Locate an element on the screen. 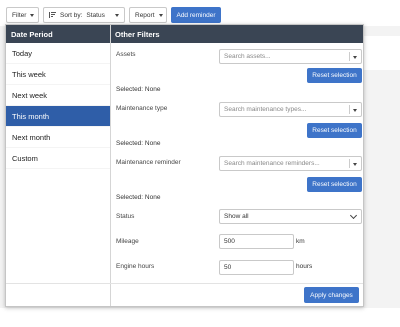 This screenshot has height=327, width=400. mileage-input: 500 is located at coordinates (256, 241).